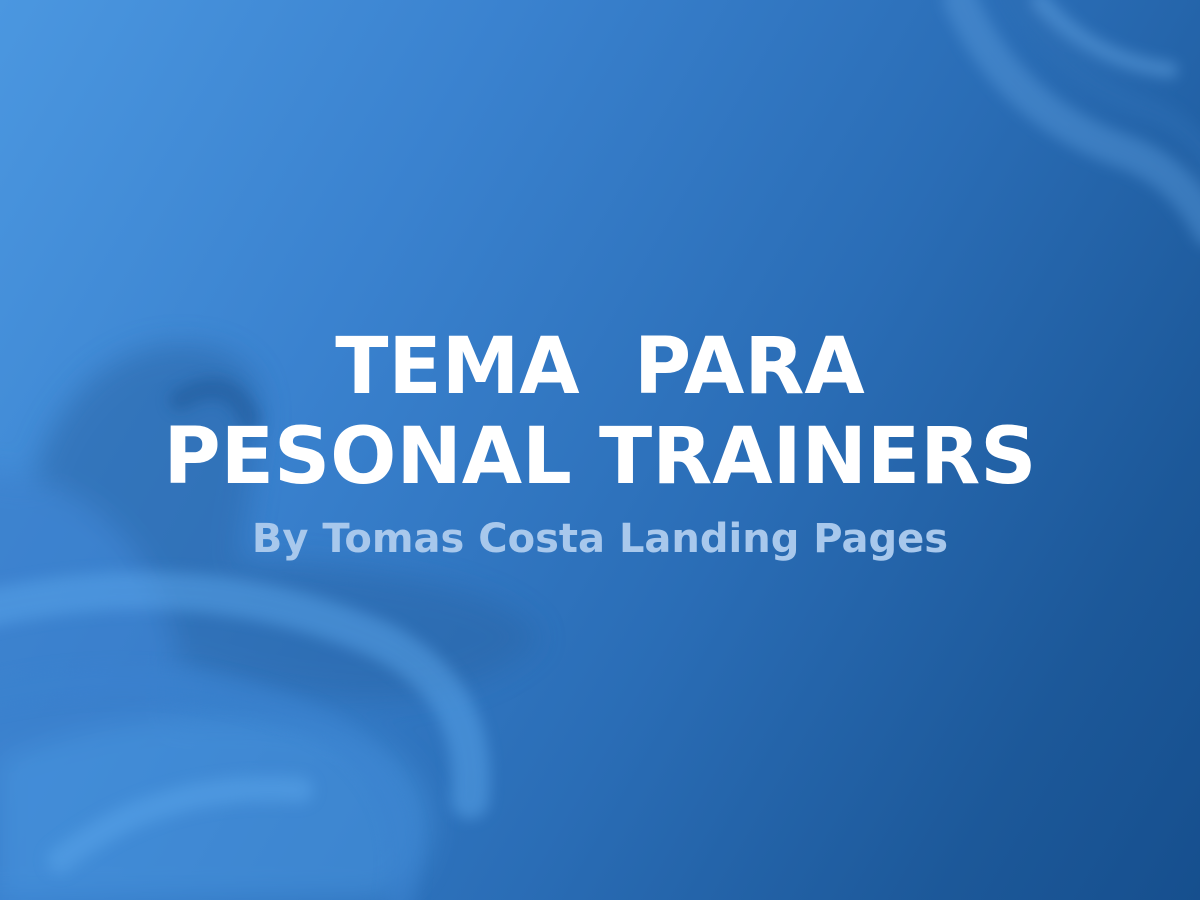 This screenshot has width=1200, height=900. I want to click on hero-title-line-1: TEMA PARA, so click(600, 367).